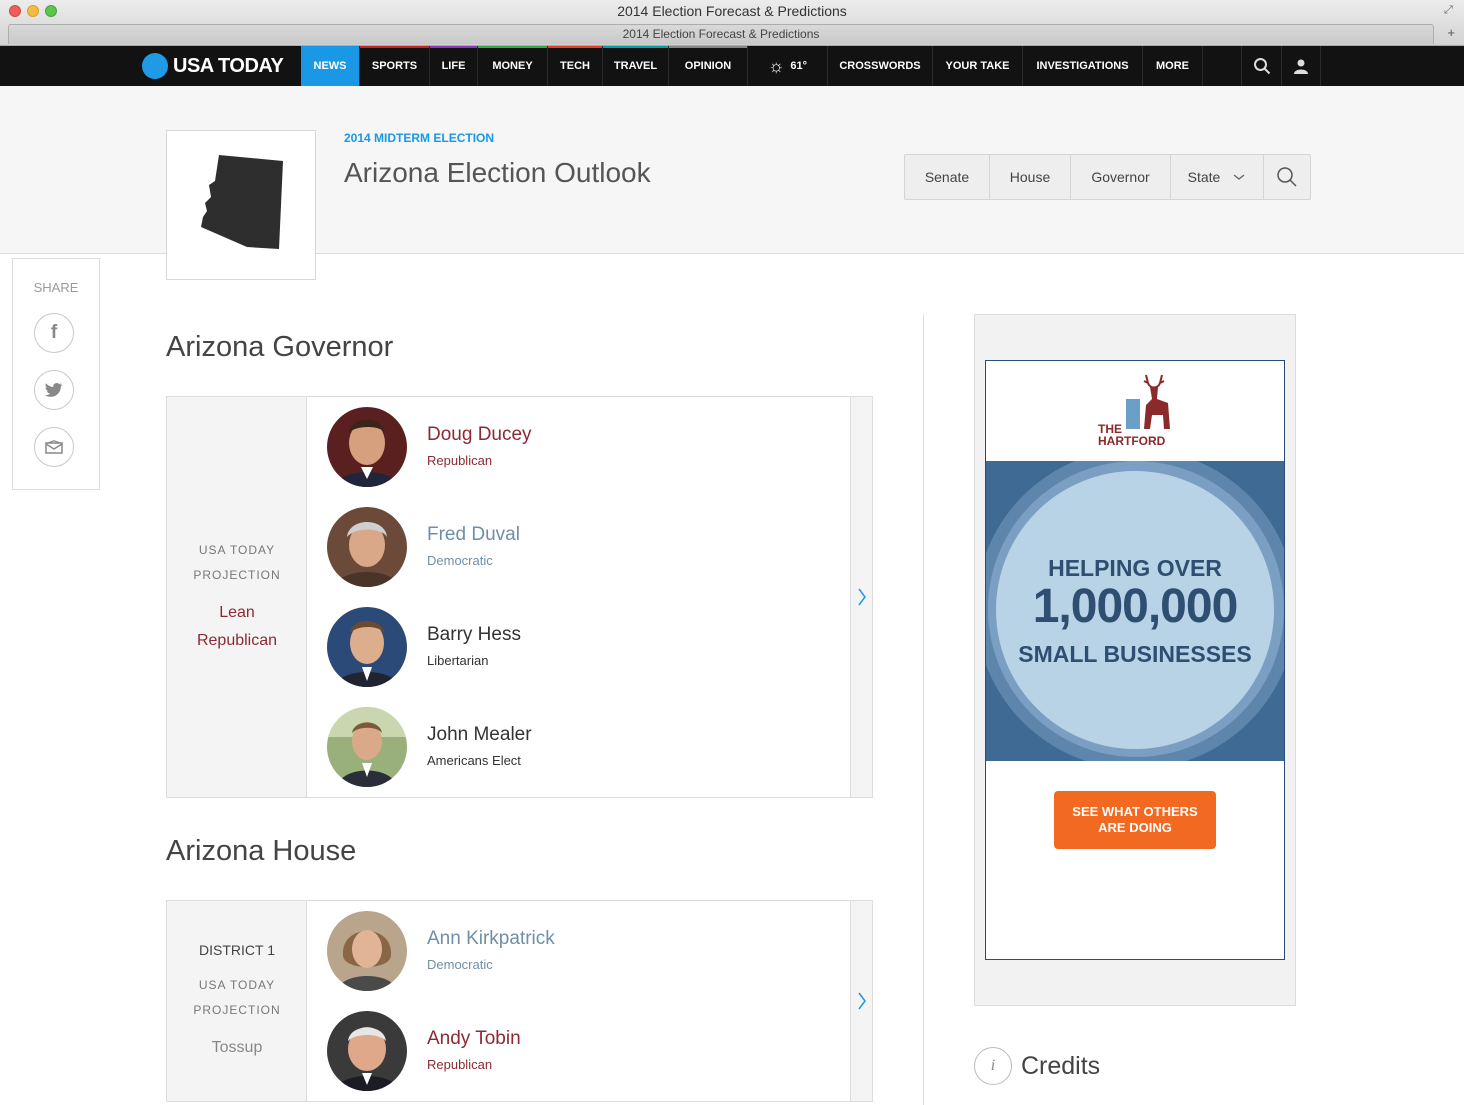 The height and width of the screenshot is (1105, 1464). What do you see at coordinates (1173, 66) in the screenshot?
I see `nav-more: MORE` at bounding box center [1173, 66].